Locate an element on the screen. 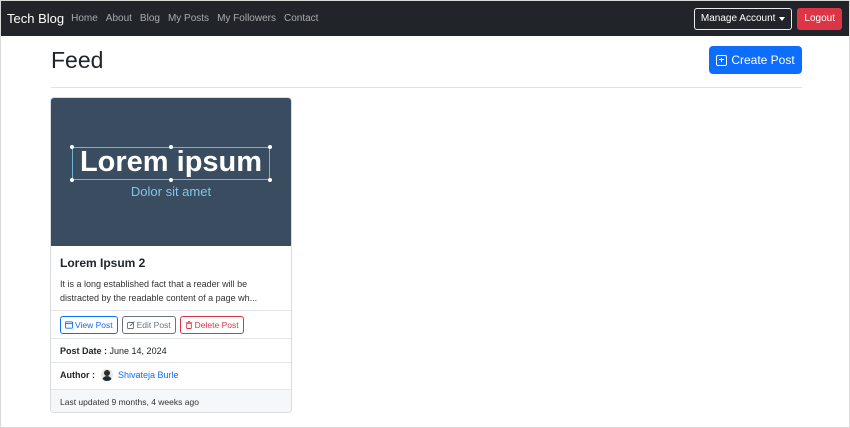 The width and height of the screenshot is (850, 428). delete-post-button: Delete Post is located at coordinates (211, 325).